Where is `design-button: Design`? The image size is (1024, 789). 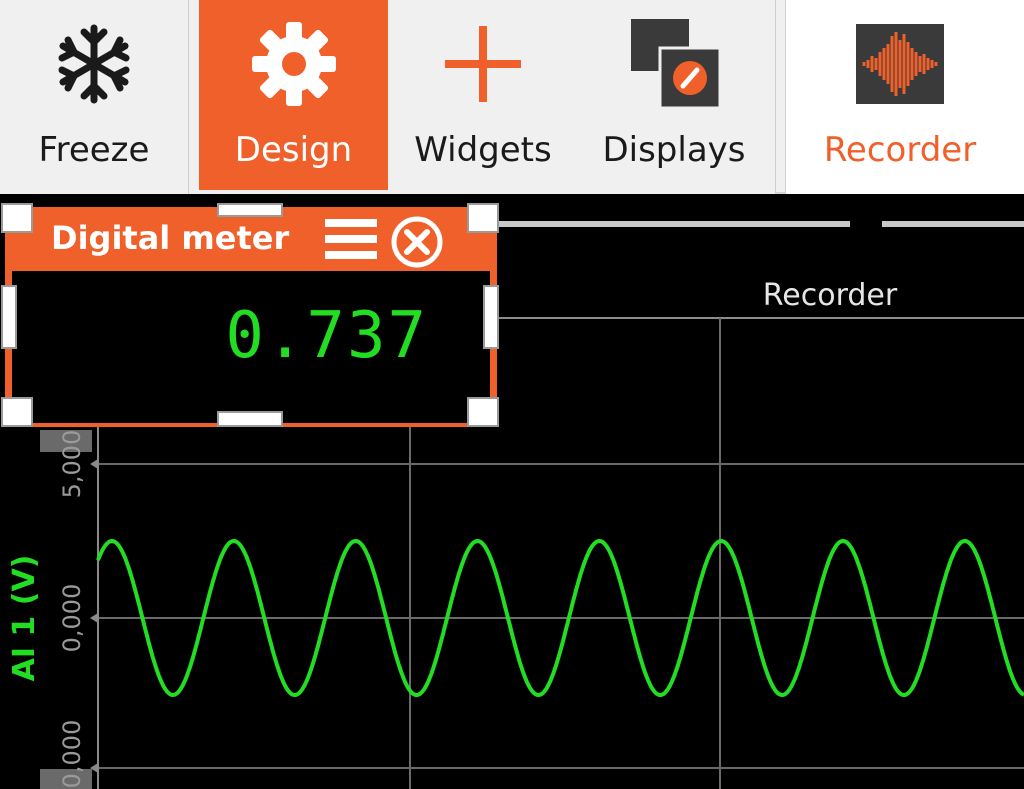
design-button: Design is located at coordinates (293, 95).